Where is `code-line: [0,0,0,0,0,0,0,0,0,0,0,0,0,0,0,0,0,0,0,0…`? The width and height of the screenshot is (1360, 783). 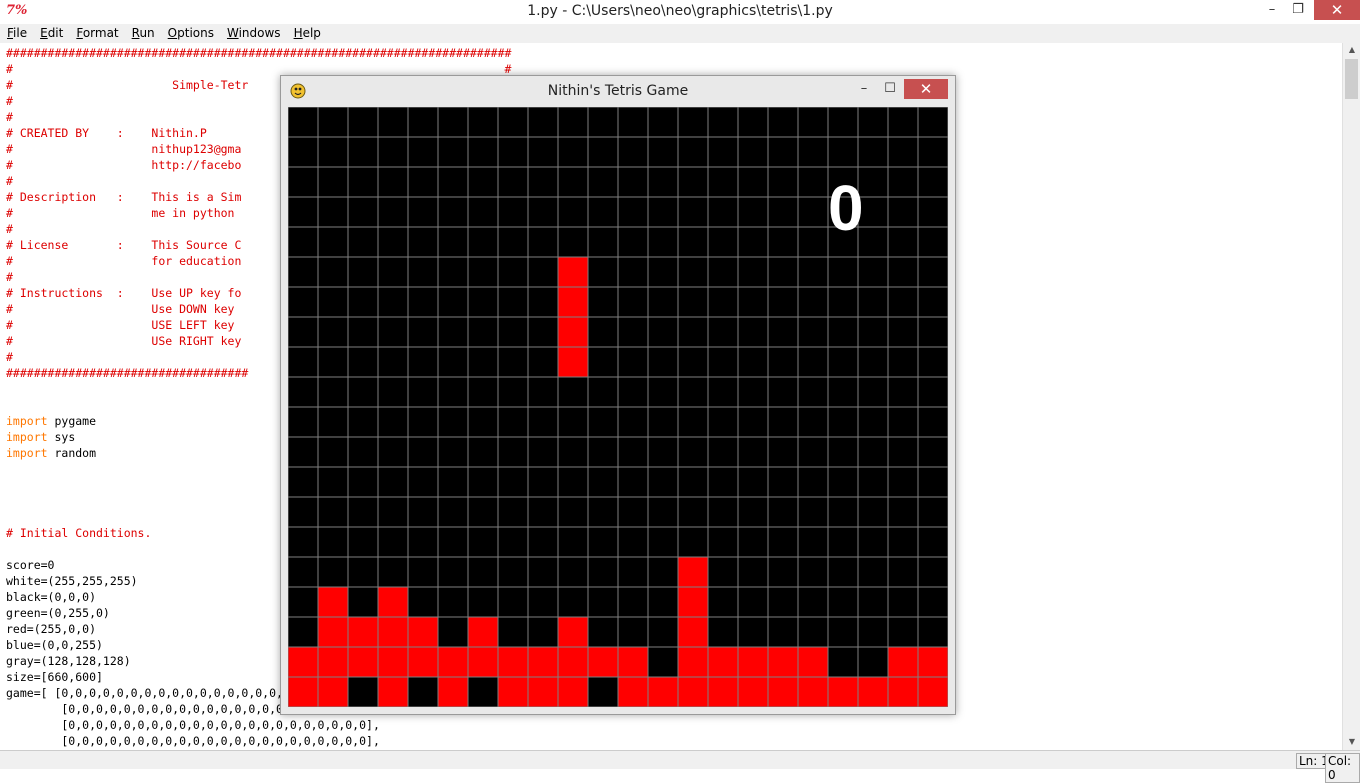 code-line: [0,0,0,0,0,0,0,0,0,0,0,0,0,0,0,0,0,0,0,0… is located at coordinates (193, 741).